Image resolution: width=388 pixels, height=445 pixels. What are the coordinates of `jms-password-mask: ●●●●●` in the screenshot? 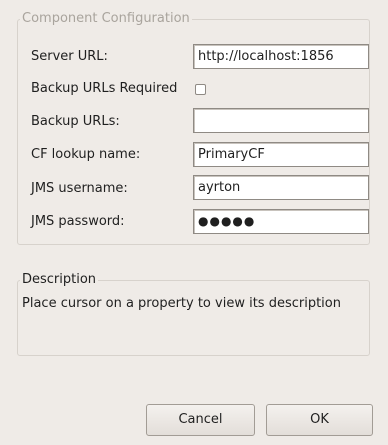 It's located at (227, 221).